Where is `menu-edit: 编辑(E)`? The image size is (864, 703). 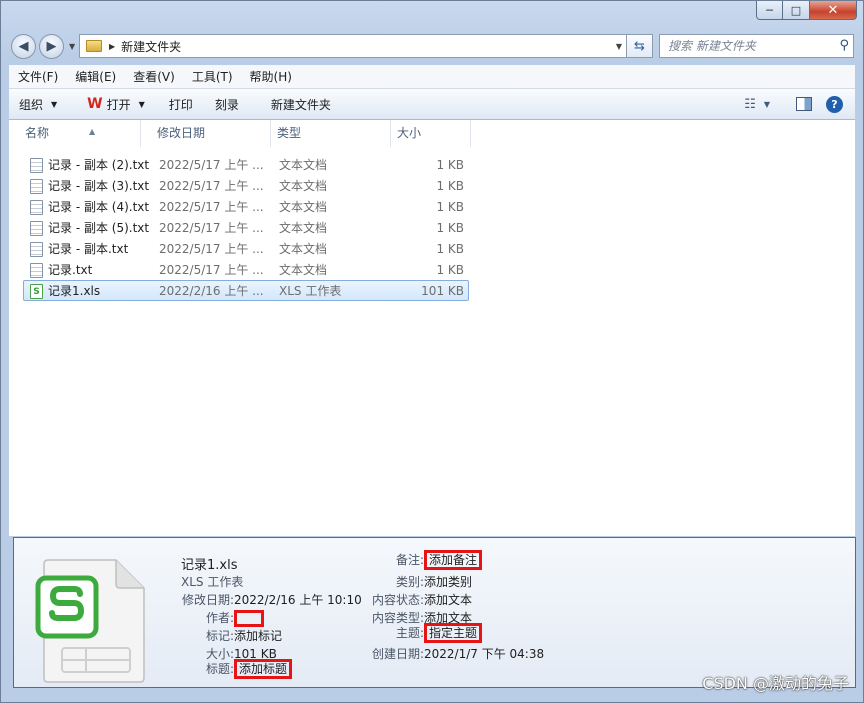
menu-edit: 编辑(E) is located at coordinates (95, 76).